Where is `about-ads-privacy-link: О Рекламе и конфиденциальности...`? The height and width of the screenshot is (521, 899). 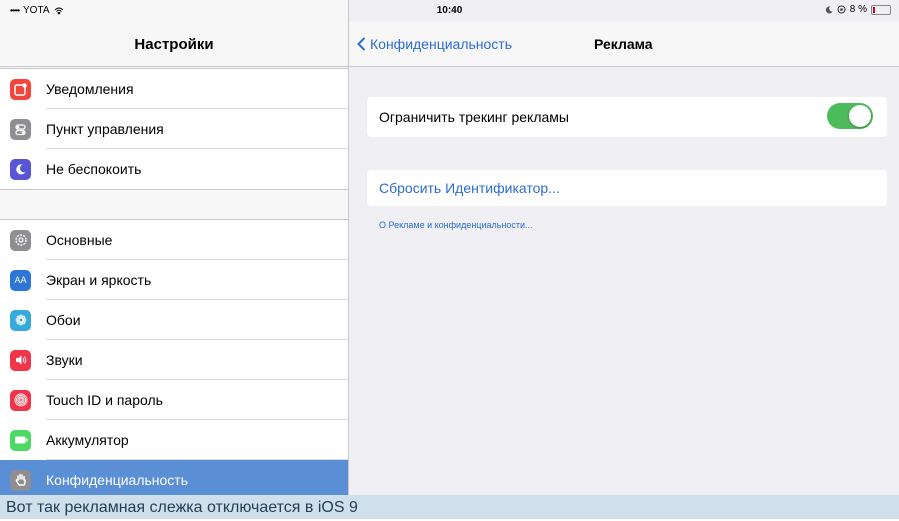
about-ads-privacy-link: О Рекламе и конфиденциальности... is located at coordinates (456, 225).